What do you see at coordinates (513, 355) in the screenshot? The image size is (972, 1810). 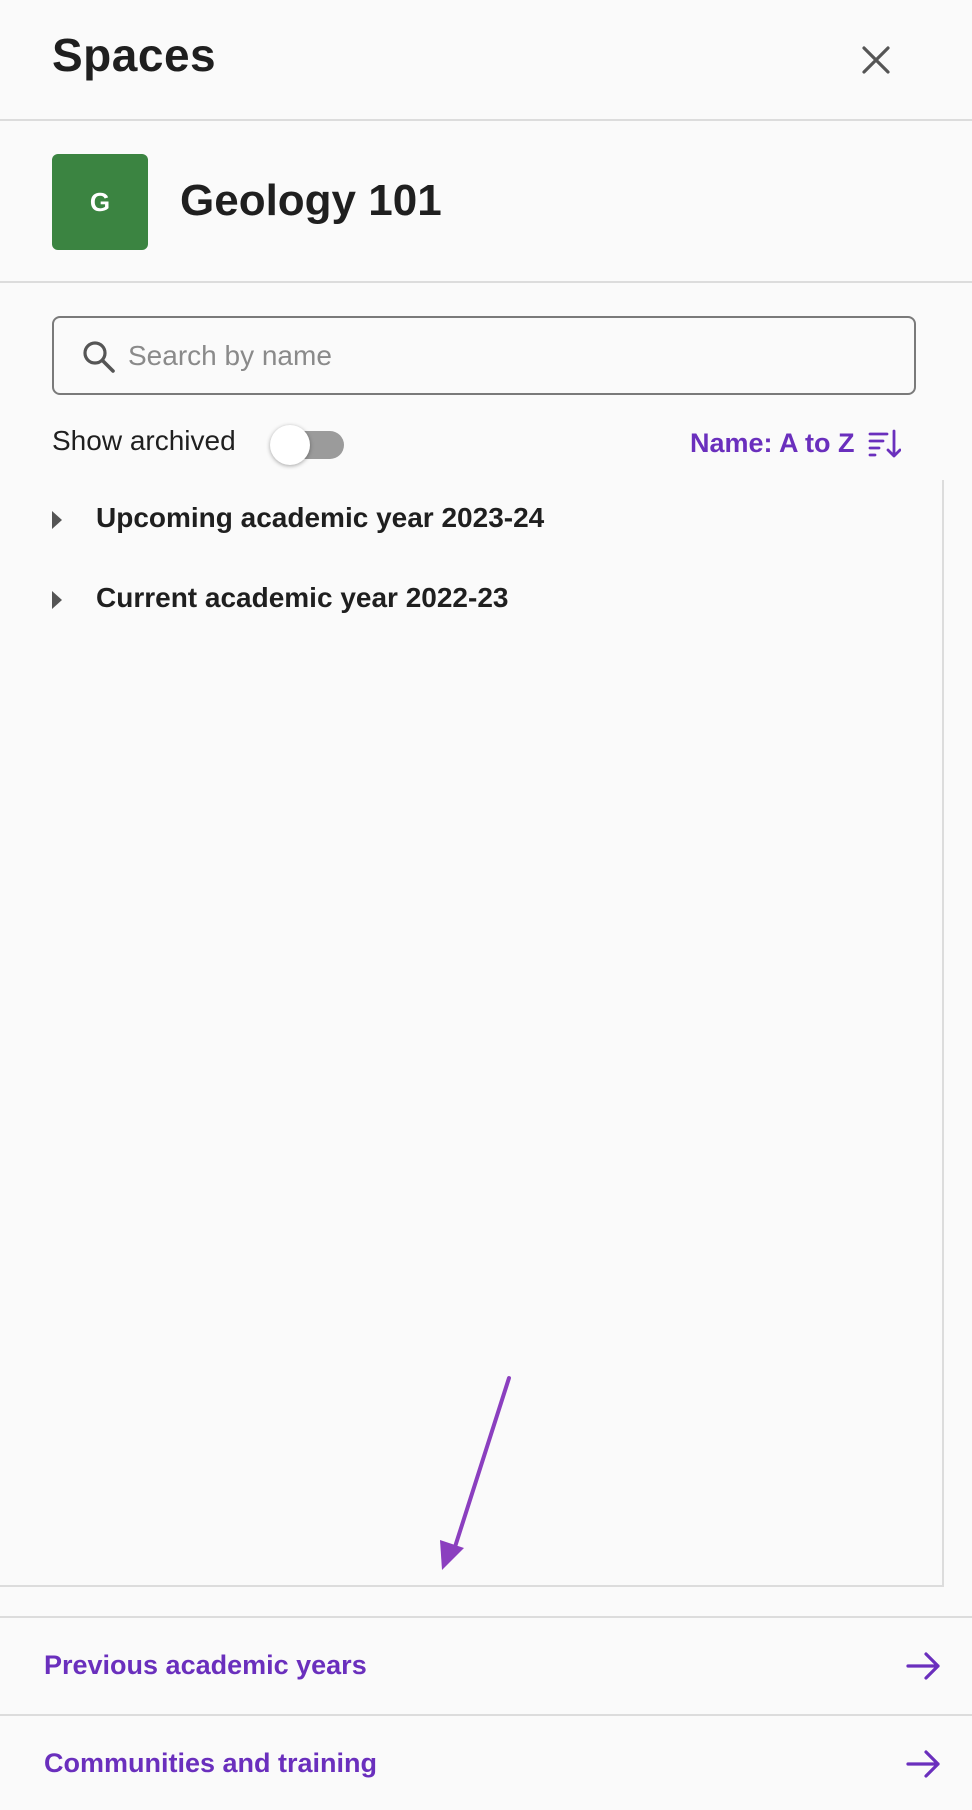 I see `search-input` at bounding box center [513, 355].